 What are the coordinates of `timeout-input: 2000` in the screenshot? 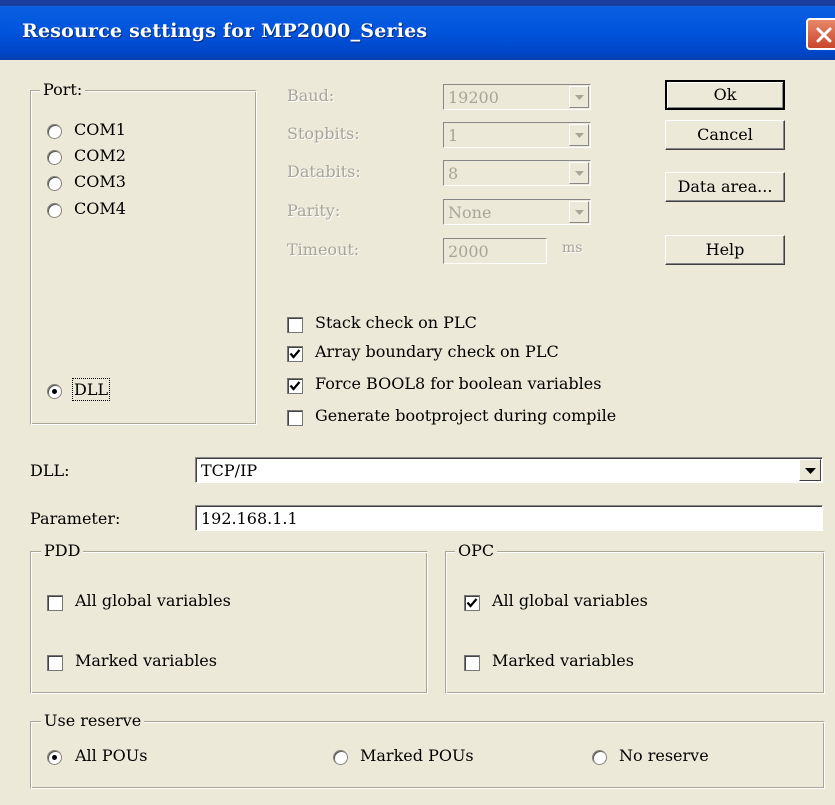 It's located at (495, 251).